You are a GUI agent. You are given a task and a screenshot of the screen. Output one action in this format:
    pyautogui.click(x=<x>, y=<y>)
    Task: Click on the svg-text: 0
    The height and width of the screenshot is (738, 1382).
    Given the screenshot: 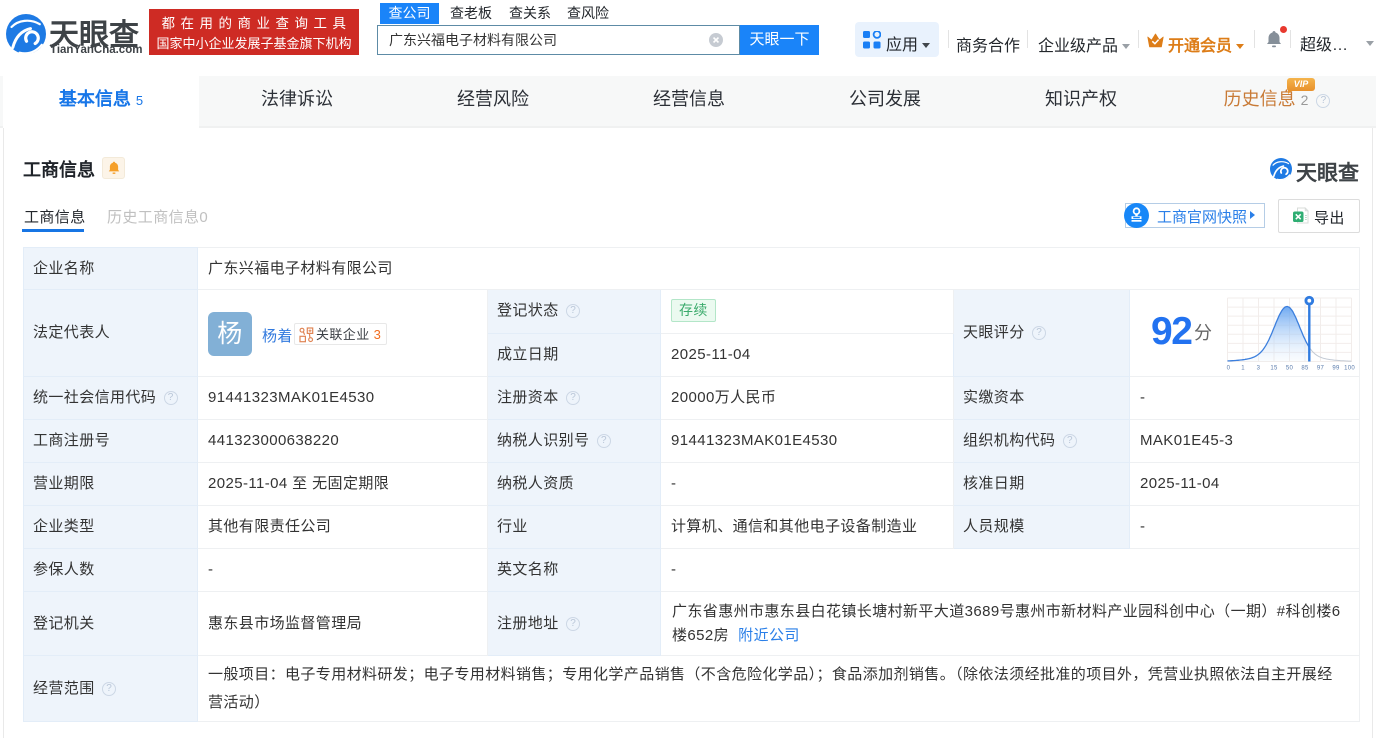 What is the action you would take?
    pyautogui.click(x=1229, y=369)
    